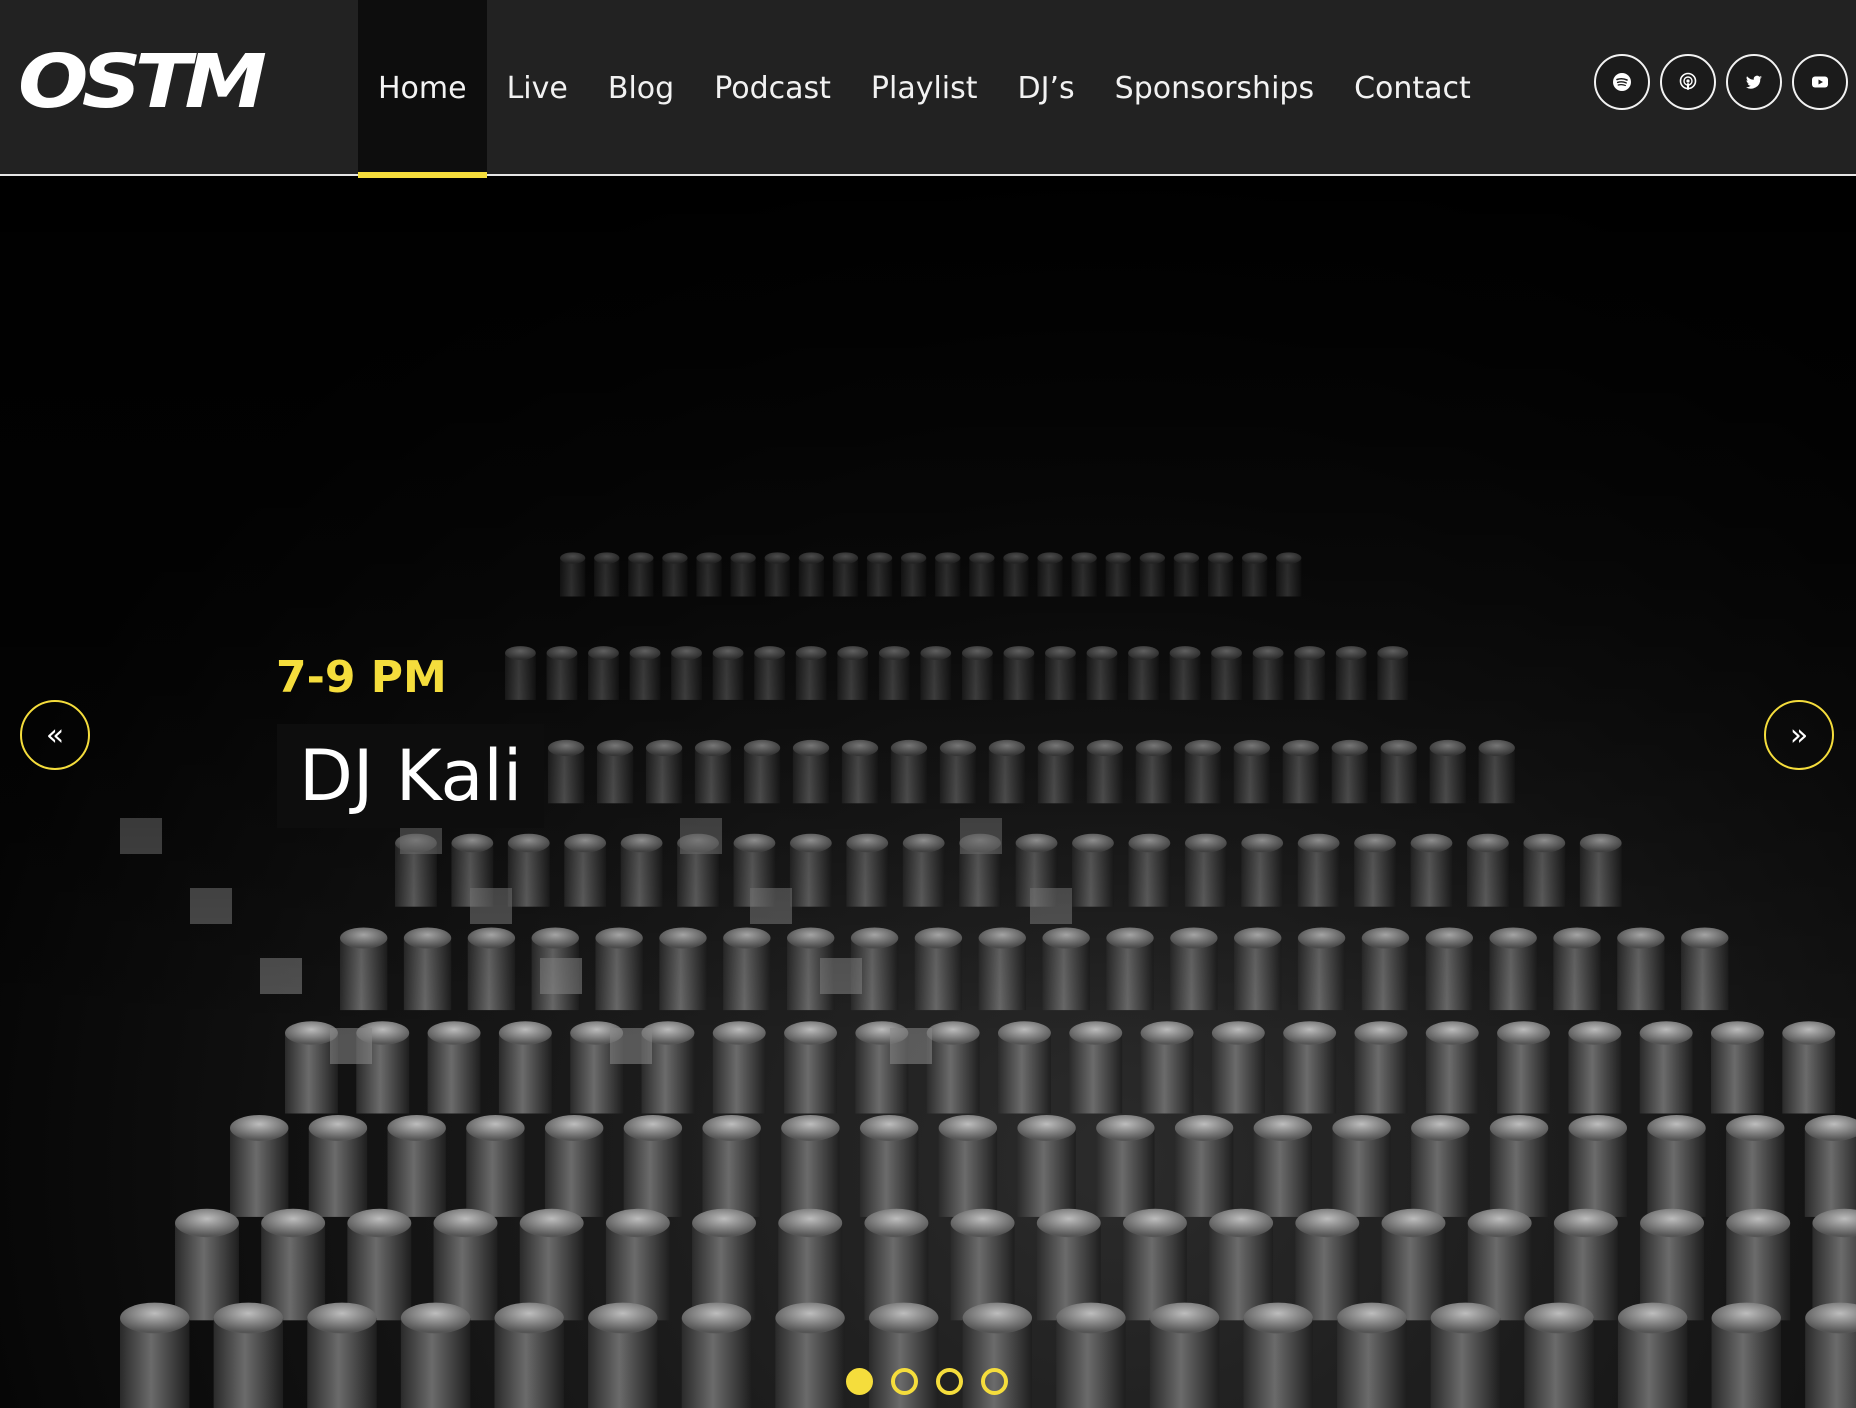 This screenshot has width=1856, height=1408. I want to click on nav-home: Home, so click(422, 89).